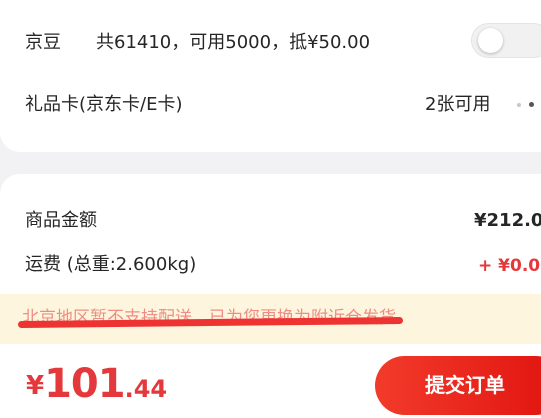 The height and width of the screenshot is (418, 541). What do you see at coordinates (507, 220) in the screenshot?
I see `goods-amount-value: ¥212.00` at bounding box center [507, 220].